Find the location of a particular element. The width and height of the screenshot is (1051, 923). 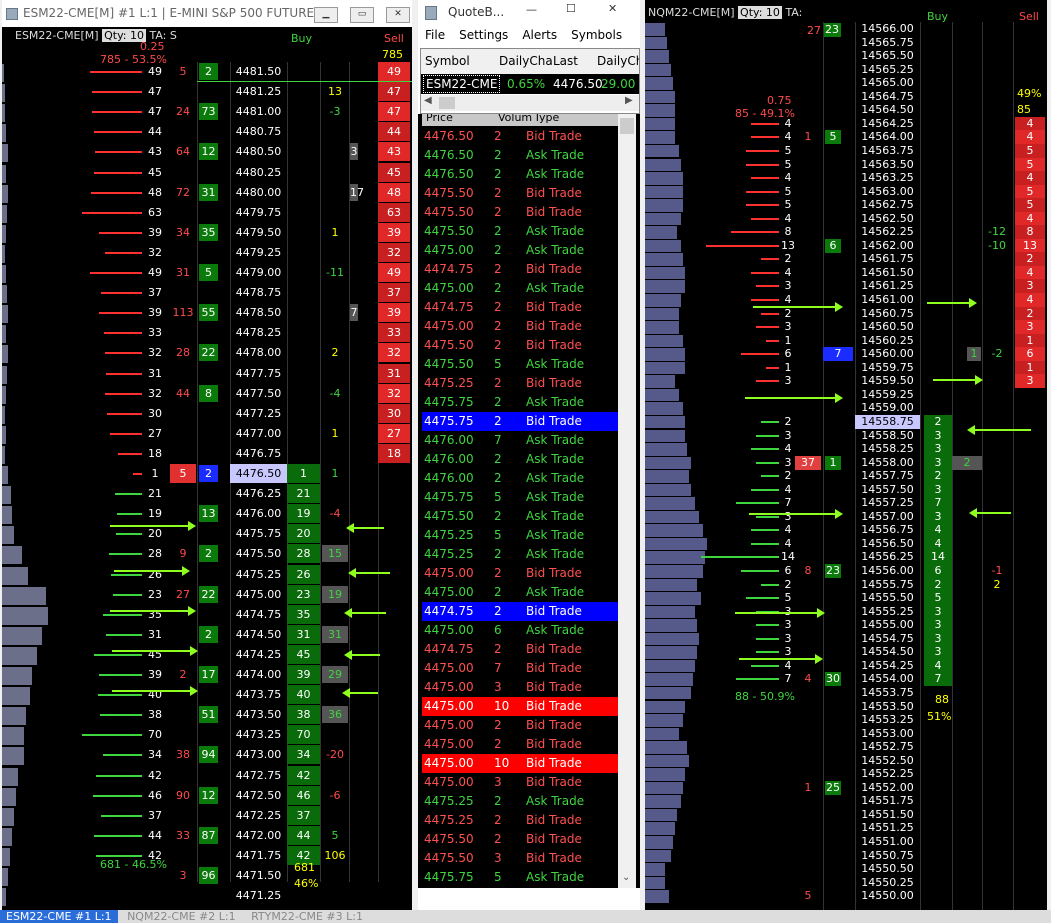

es-ladder-row: 3 96 4471.50 is located at coordinates (207, 875).